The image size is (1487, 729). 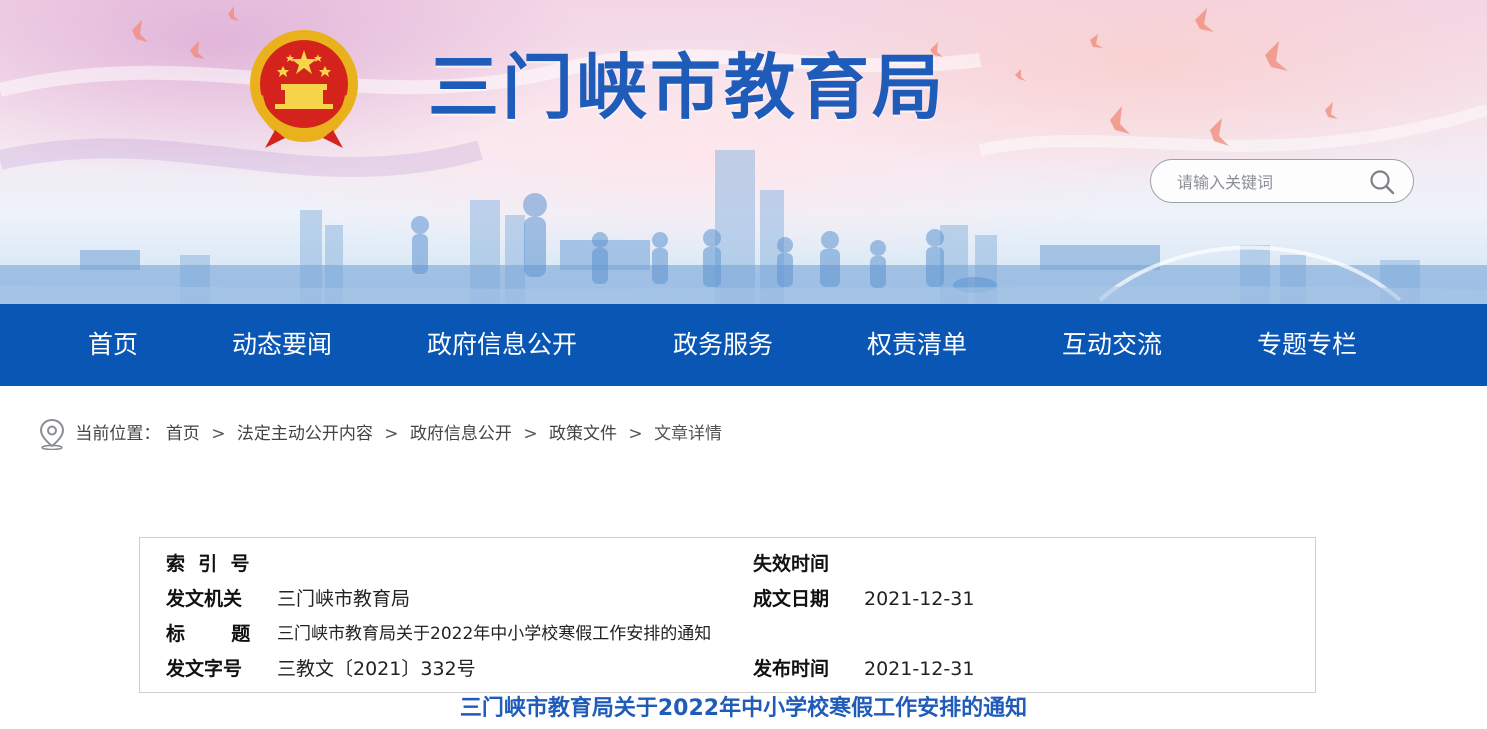 I want to click on main-nav: 首页 动态要闻 政府信息公开 政务服务 权责清单 互动交流 专题专栏, so click(x=743, y=345).